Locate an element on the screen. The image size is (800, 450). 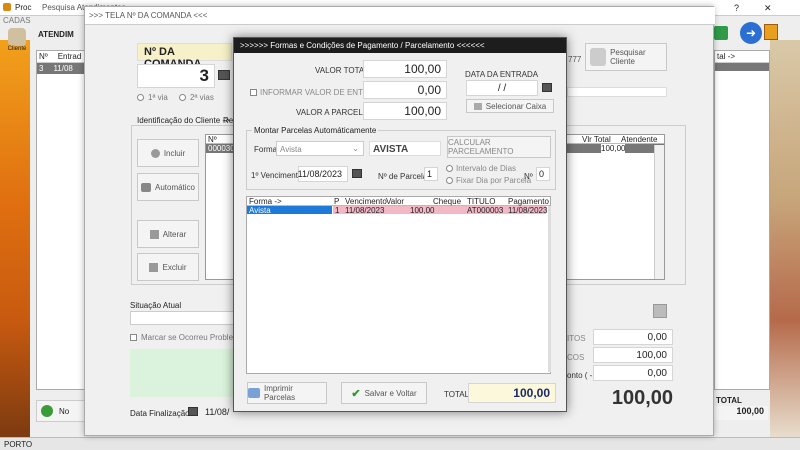
n-label: Nº is located at coordinates (528, 176).